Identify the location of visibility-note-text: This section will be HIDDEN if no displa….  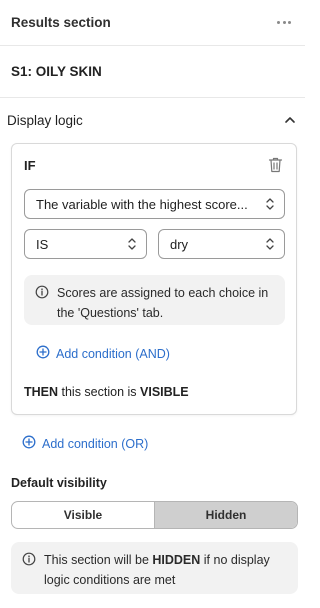
(166, 572).